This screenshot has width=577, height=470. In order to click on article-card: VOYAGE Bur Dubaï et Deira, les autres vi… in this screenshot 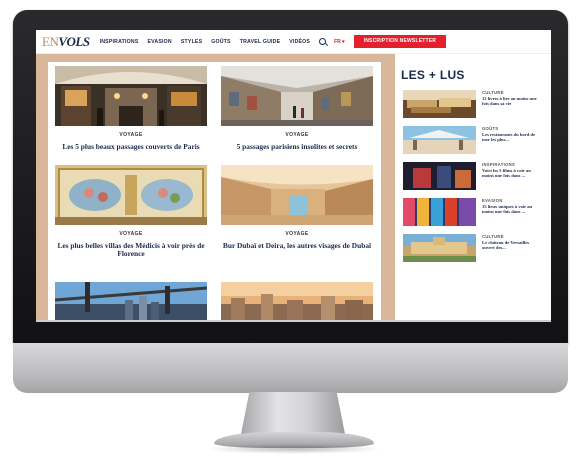, I will do `click(297, 207)`.